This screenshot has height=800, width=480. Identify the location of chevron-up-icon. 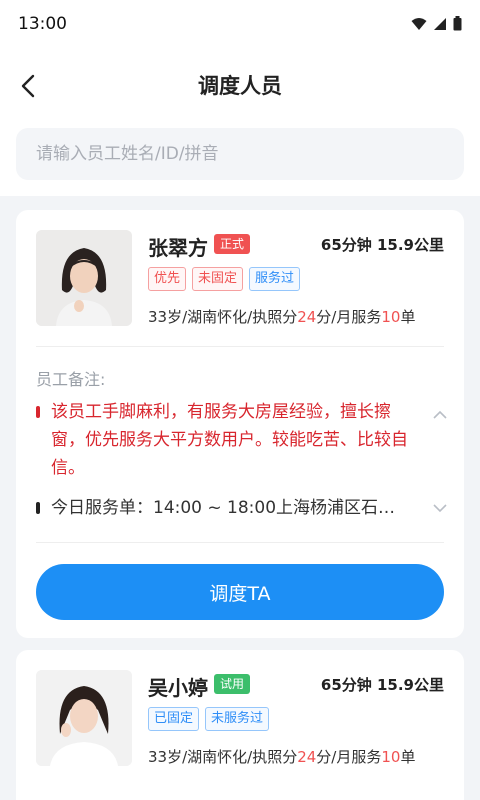
(440, 414).